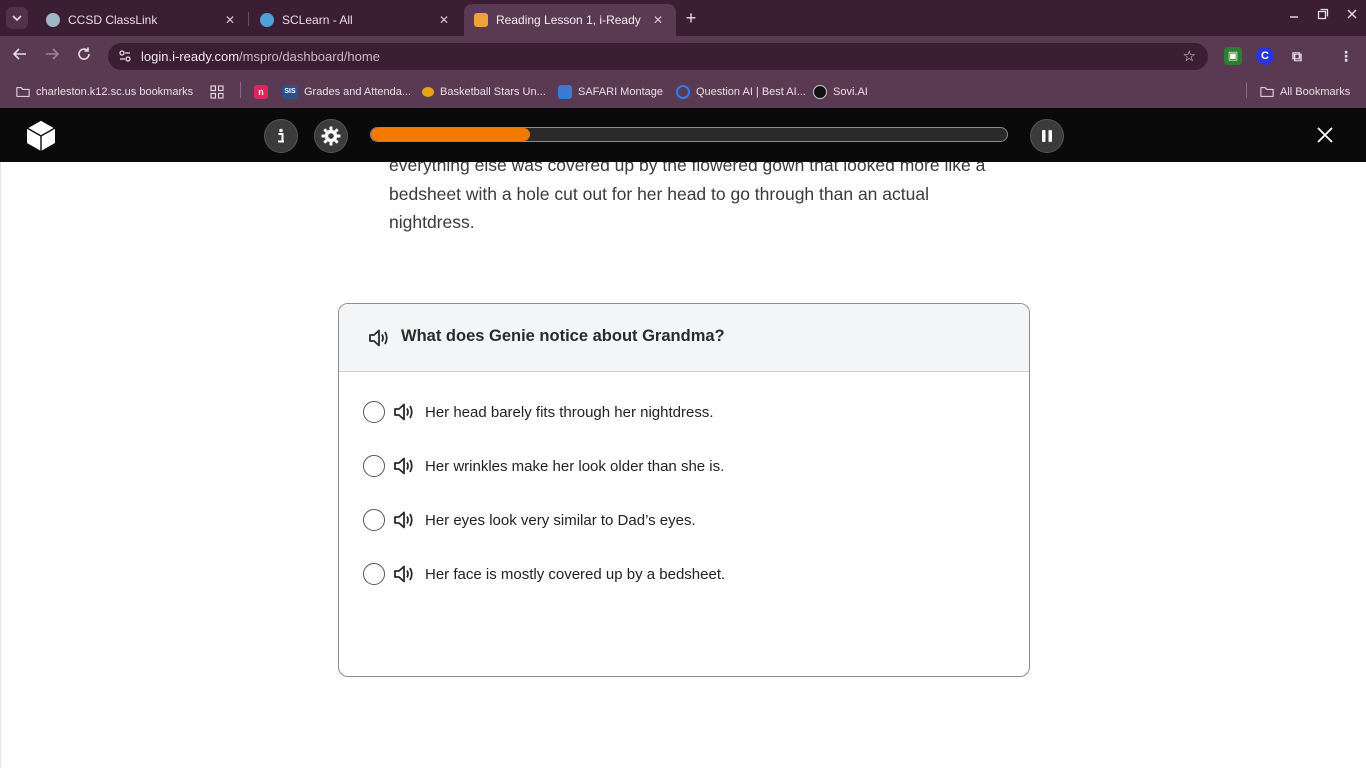 The image size is (1366, 768). I want to click on sis-icon: SIS, so click(290, 92).